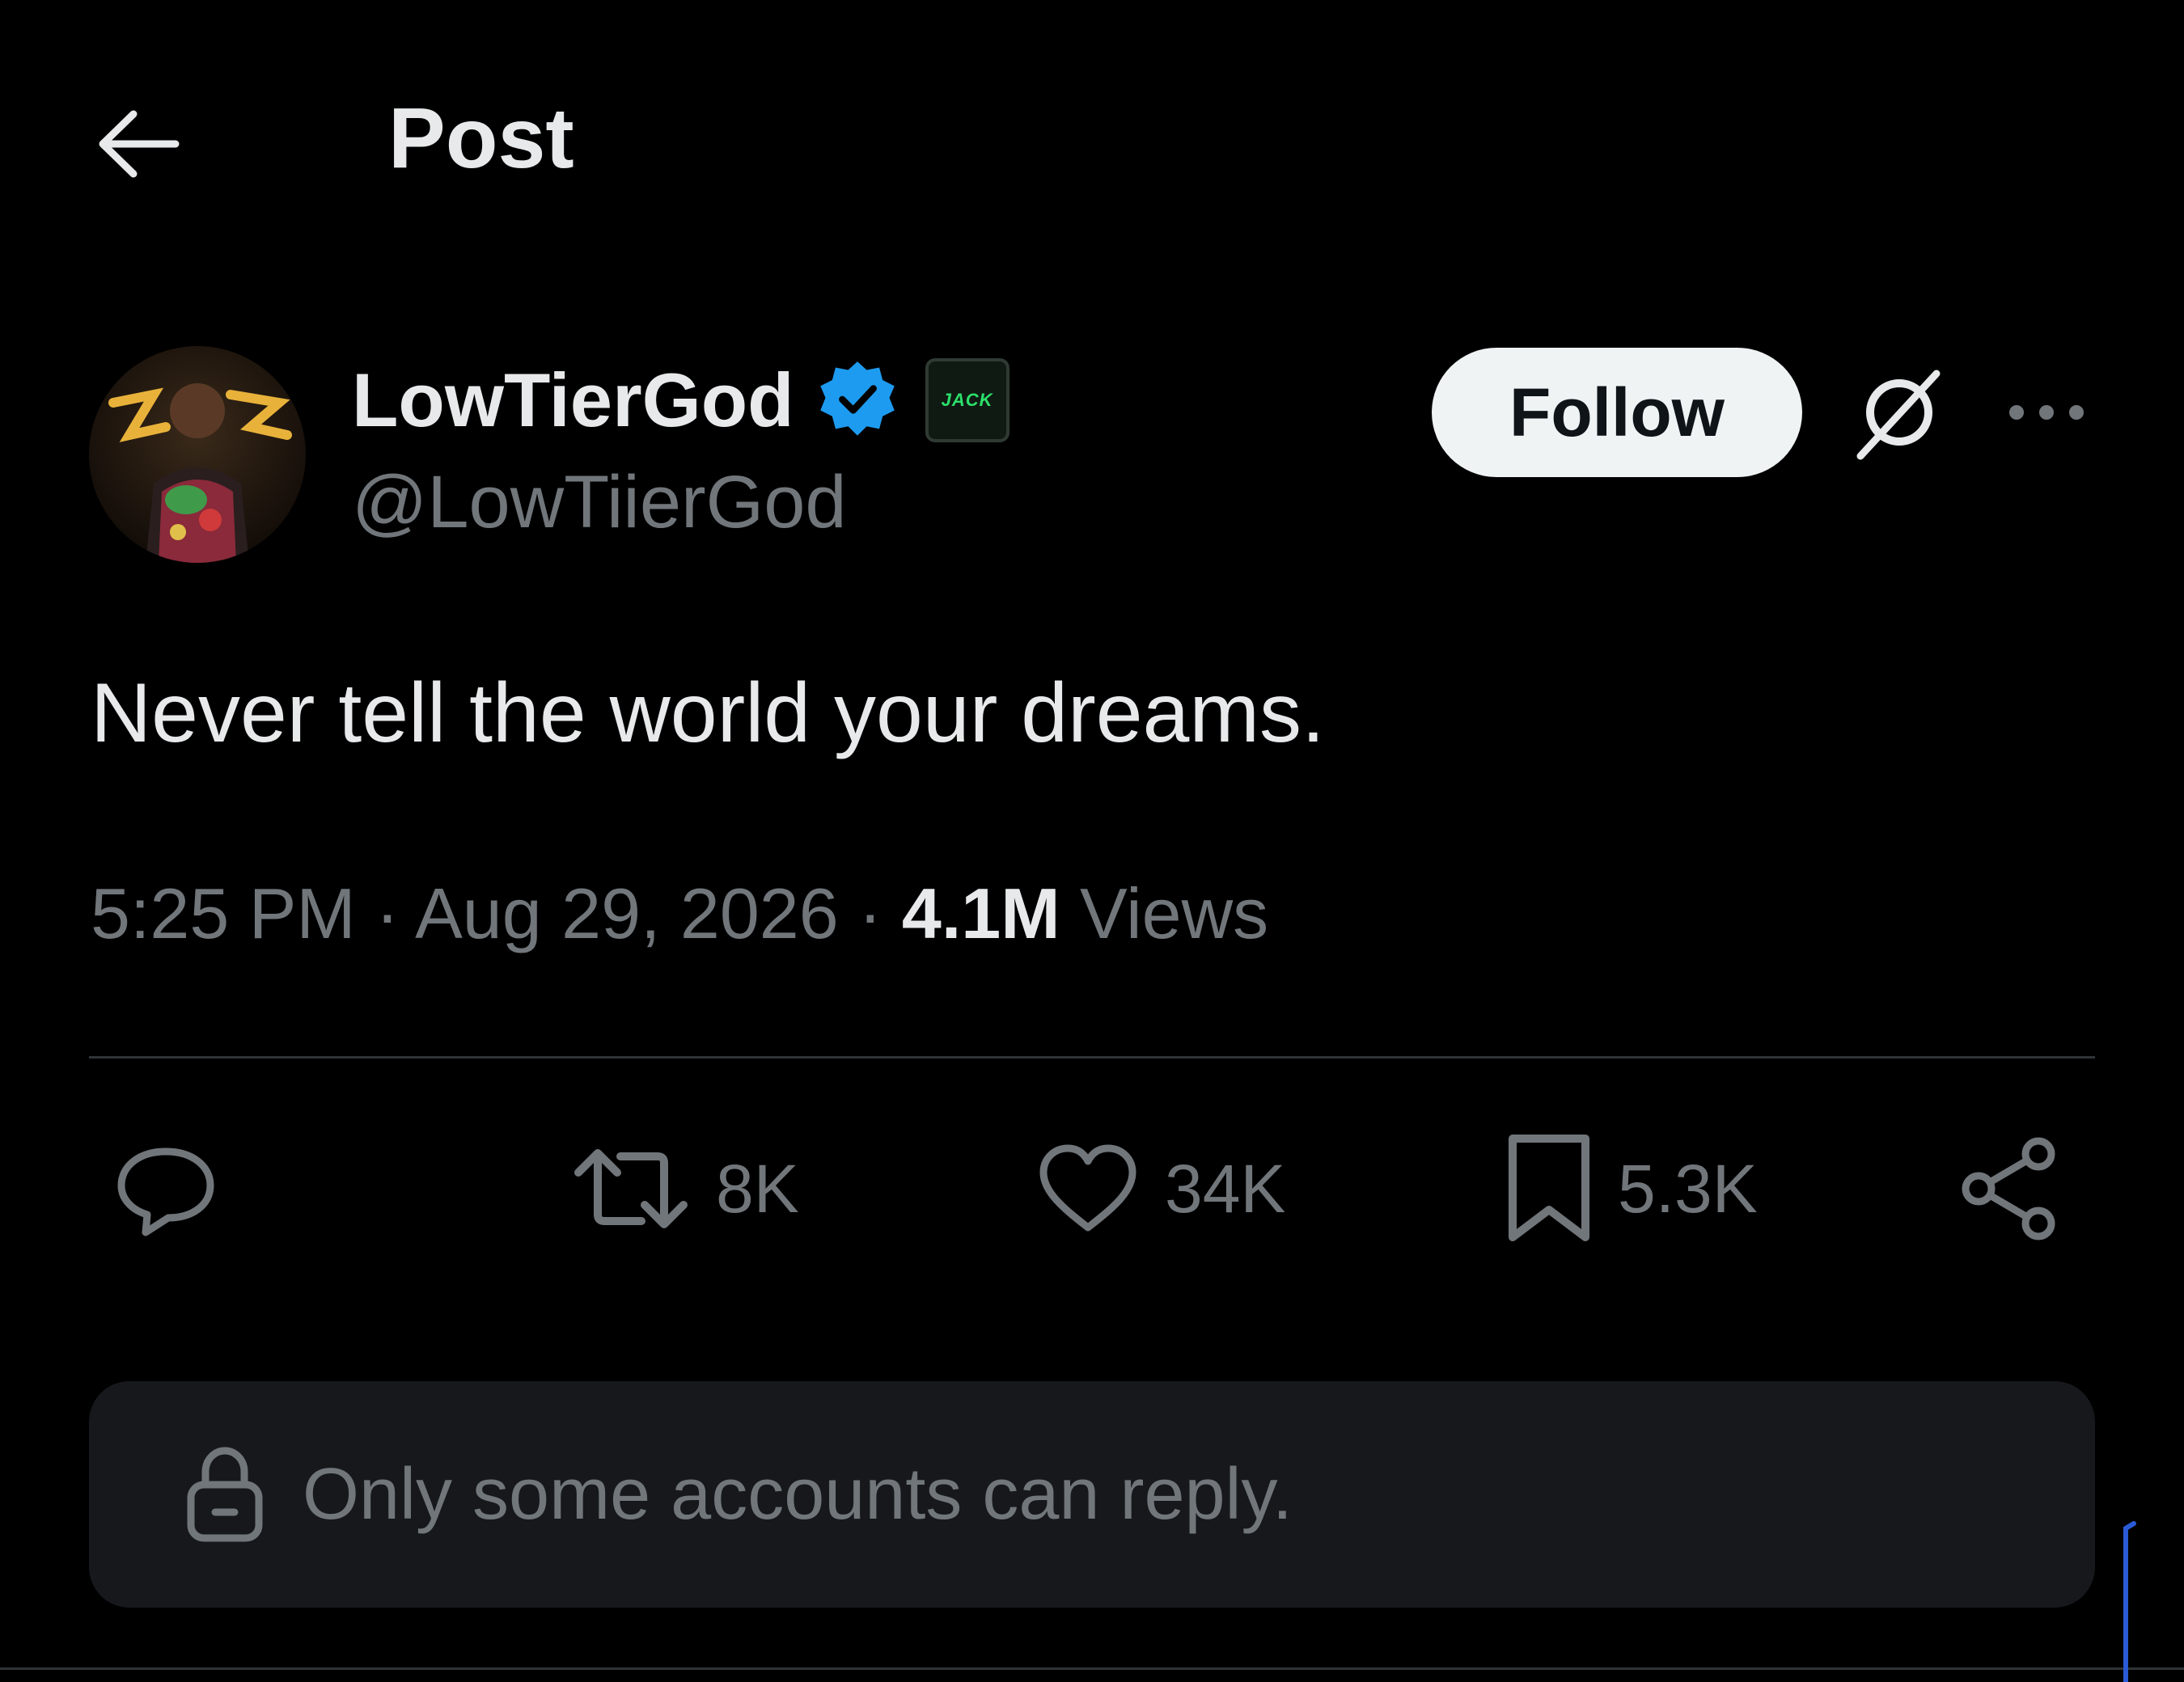  What do you see at coordinates (223, 913) in the screenshot?
I see `post-time: 5:25 PM` at bounding box center [223, 913].